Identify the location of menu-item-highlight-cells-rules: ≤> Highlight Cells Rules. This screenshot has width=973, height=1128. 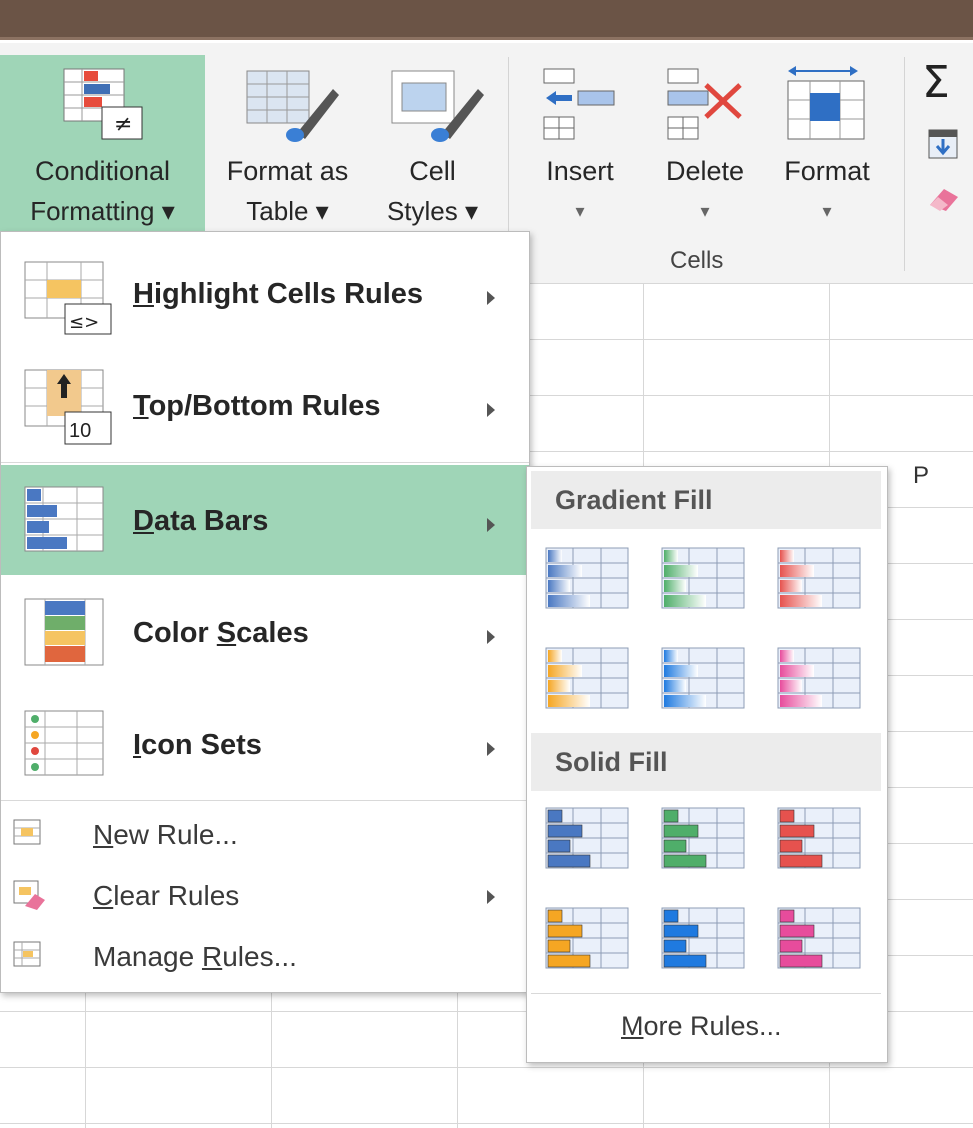
(265, 293).